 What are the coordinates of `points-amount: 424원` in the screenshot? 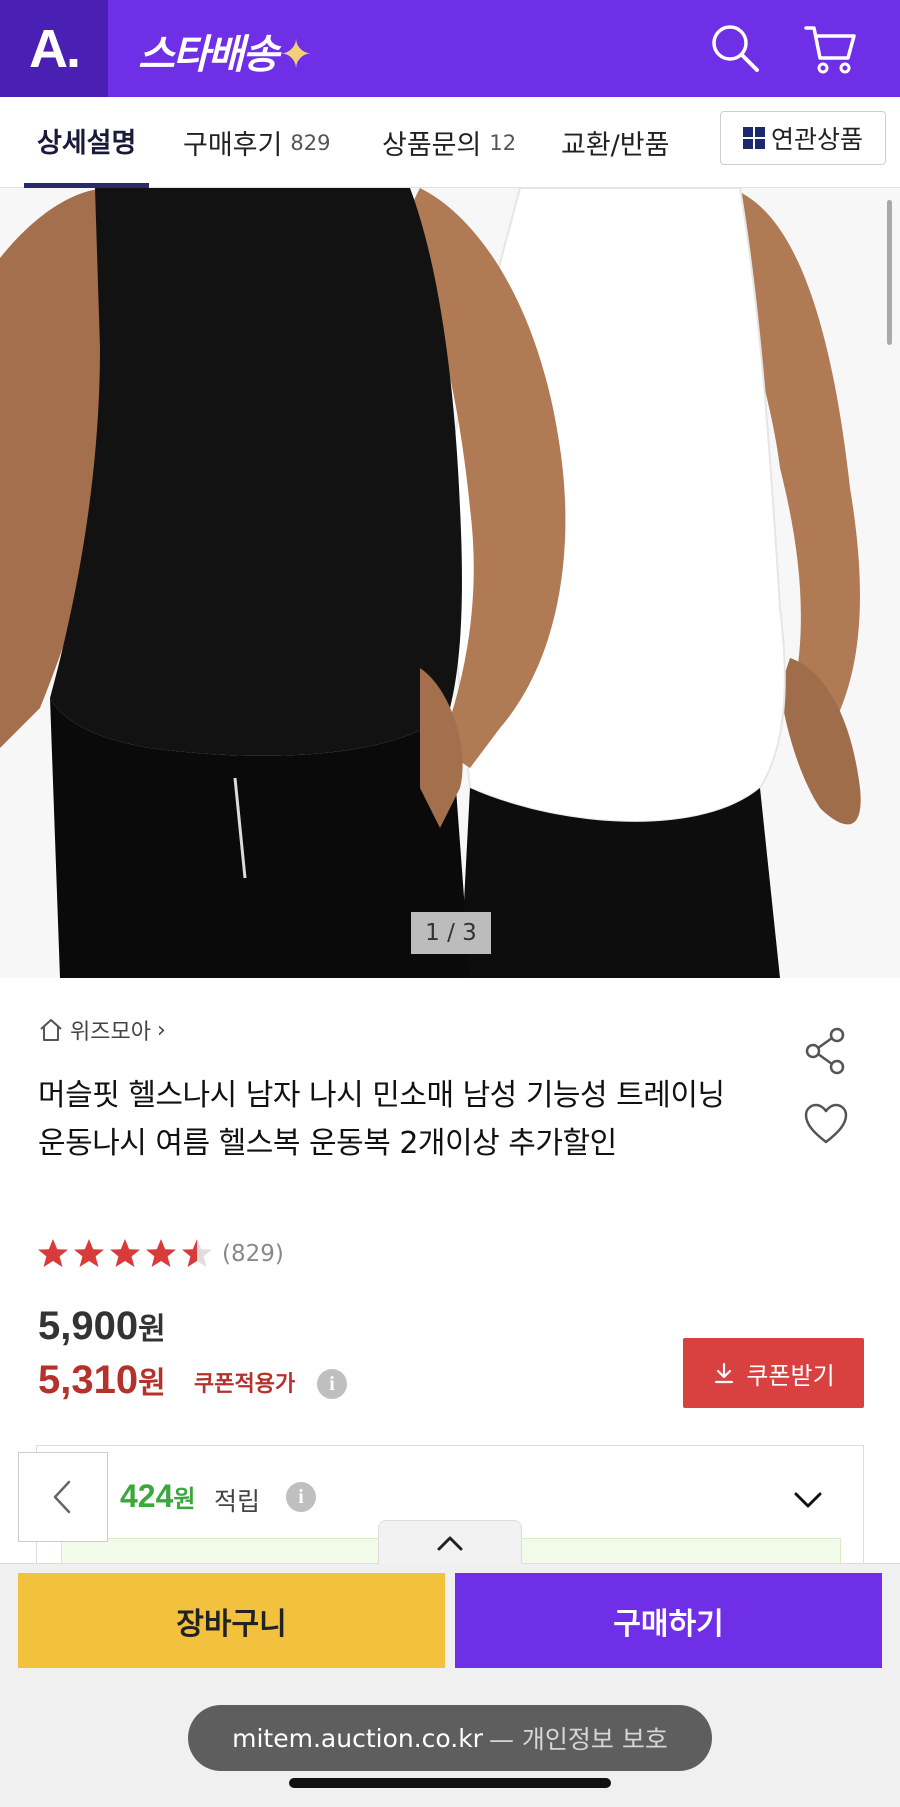 It's located at (157, 1496).